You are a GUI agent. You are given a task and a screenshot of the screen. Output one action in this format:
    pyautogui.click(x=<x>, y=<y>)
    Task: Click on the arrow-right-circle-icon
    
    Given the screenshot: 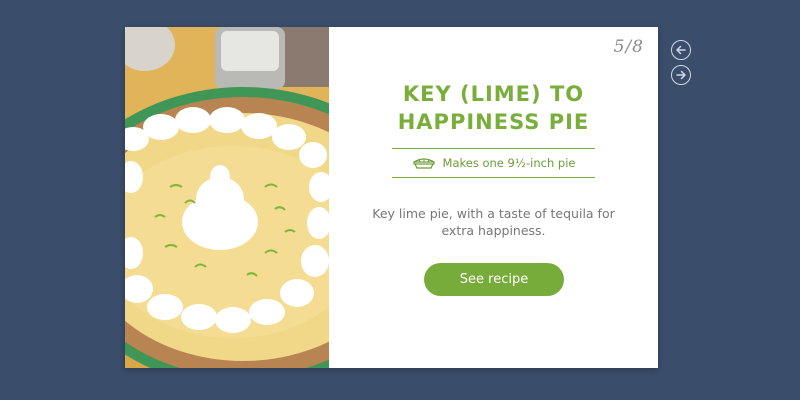 What is the action you would take?
    pyautogui.click(x=681, y=75)
    